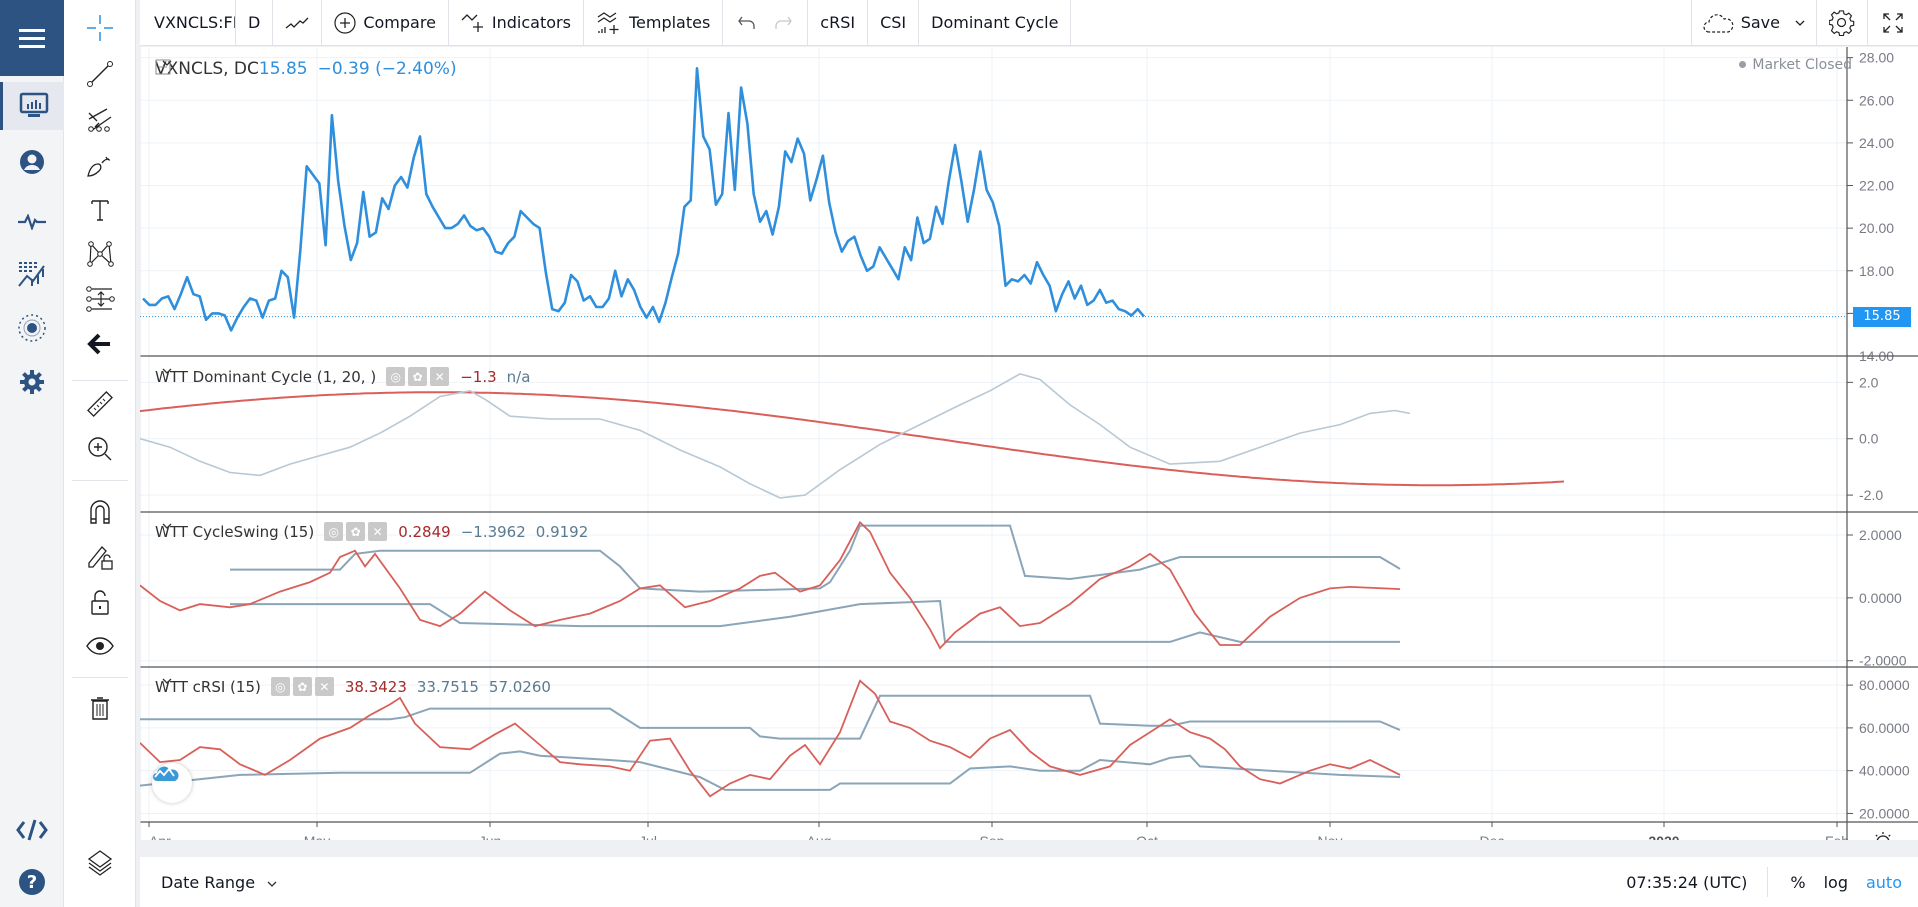 The width and height of the screenshot is (1918, 907). I want to click on csi-button: CSI, so click(894, 23).